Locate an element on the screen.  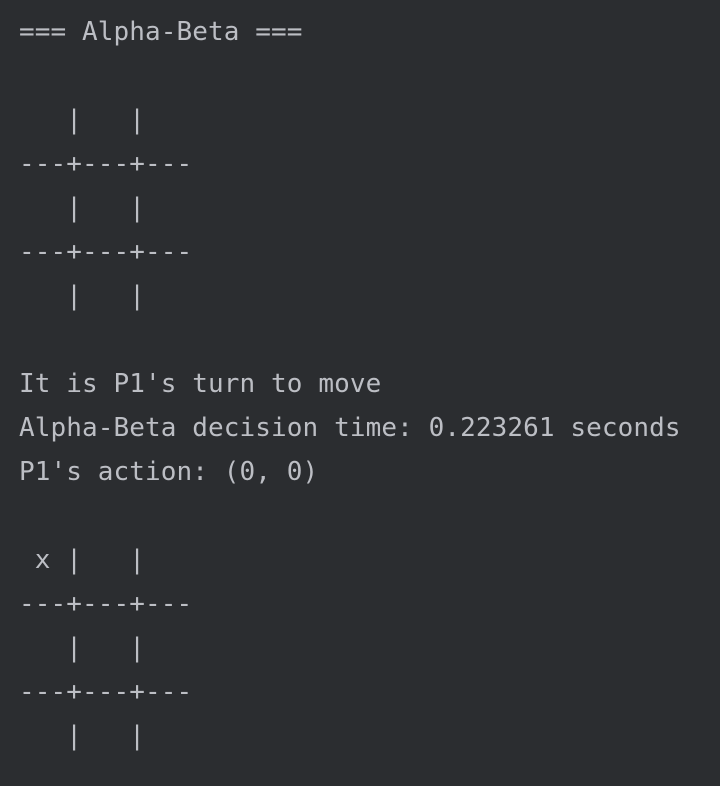
action-line: P1's action: (0, 0) is located at coordinates (169, 472).